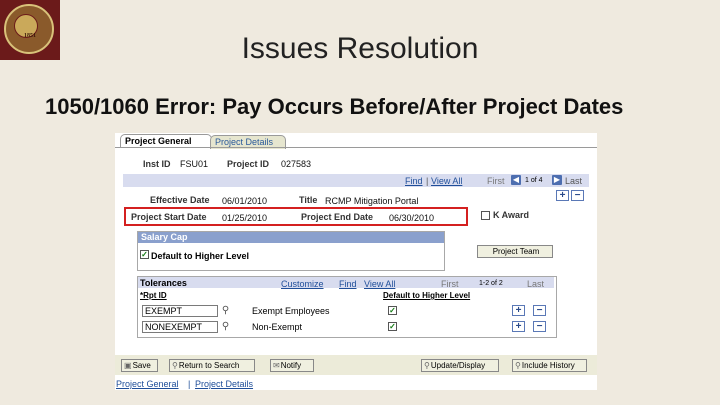 The height and width of the screenshot is (405, 720). Describe the element at coordinates (209, 365) in the screenshot. I see `return-to-search-label: Return to Search` at that location.